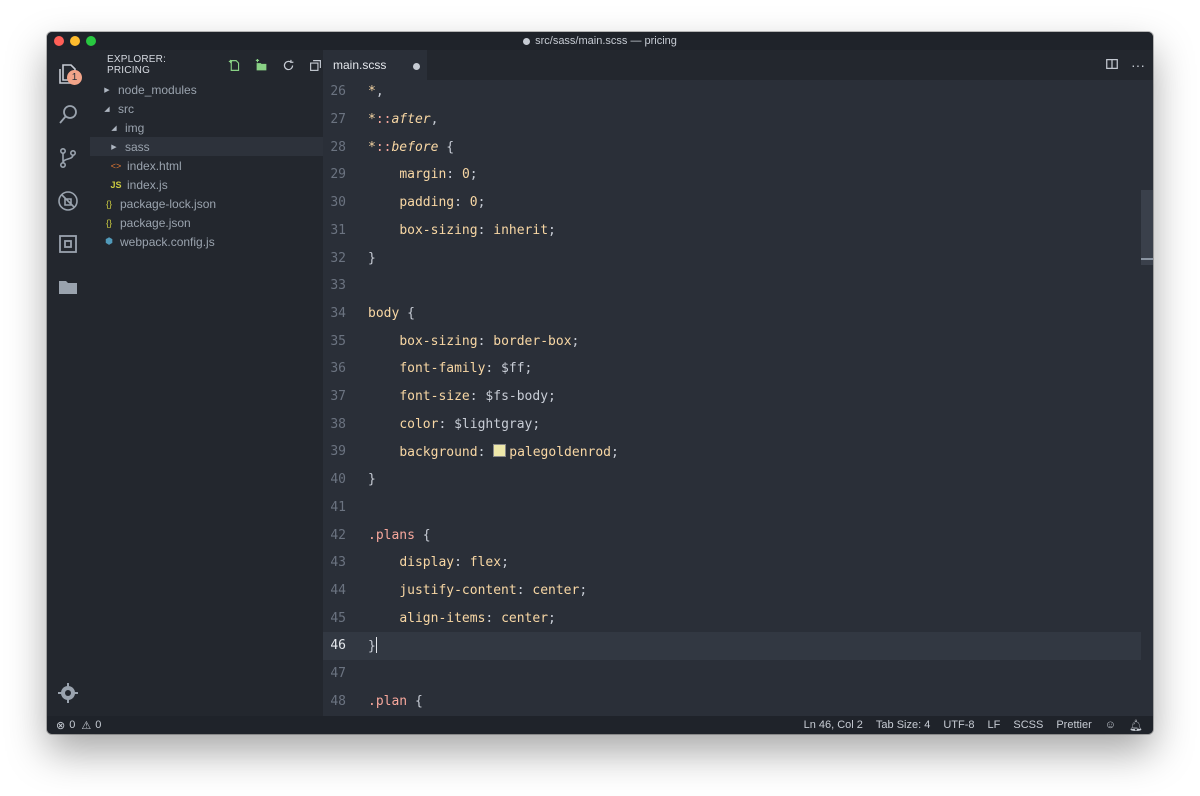  Describe the element at coordinates (606, 41) in the screenshot. I see `window-title: src/sass/main.scss — pricing` at that location.